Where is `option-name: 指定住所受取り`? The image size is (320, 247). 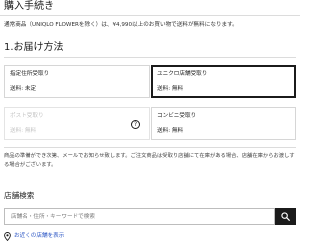
option-name: 指定住所受取り is located at coordinates (30, 74).